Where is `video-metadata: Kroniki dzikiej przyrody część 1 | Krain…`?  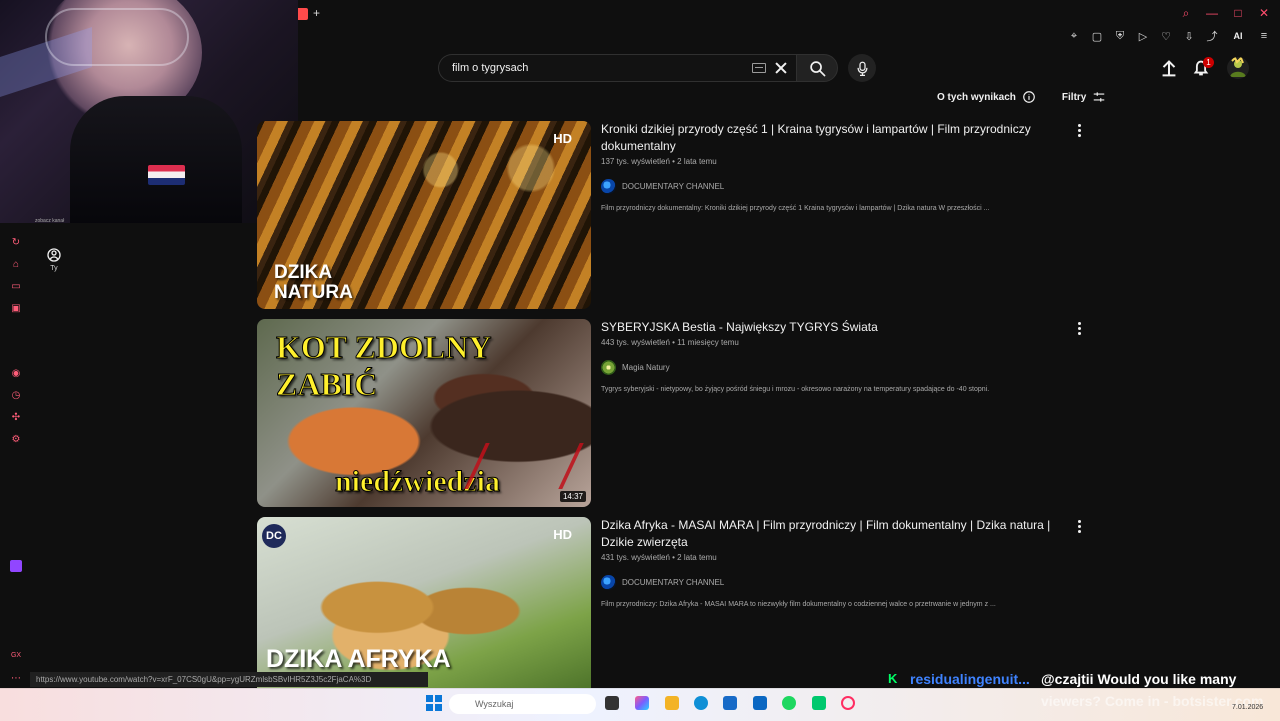 video-metadata: Kroniki dzikiej przyrody część 1 | Krain… is located at coordinates (826, 166).